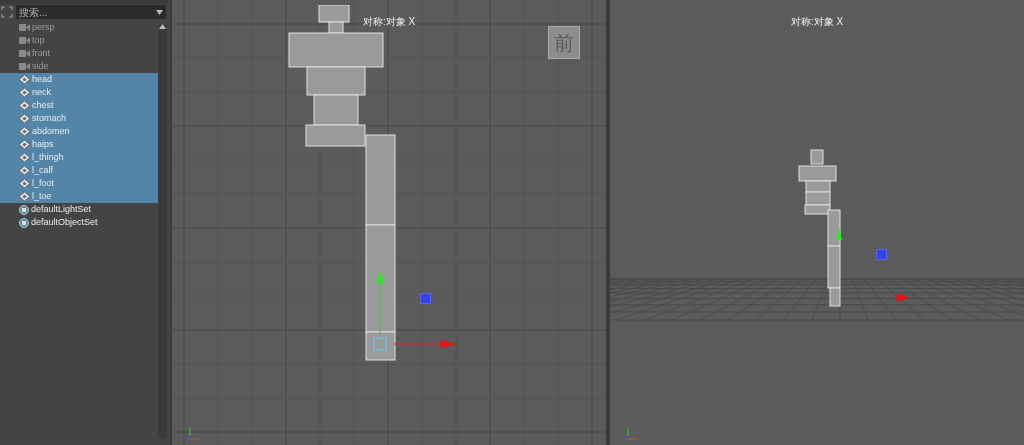  What do you see at coordinates (79, 144) in the screenshot?
I see `outliner-item: haips` at bounding box center [79, 144].